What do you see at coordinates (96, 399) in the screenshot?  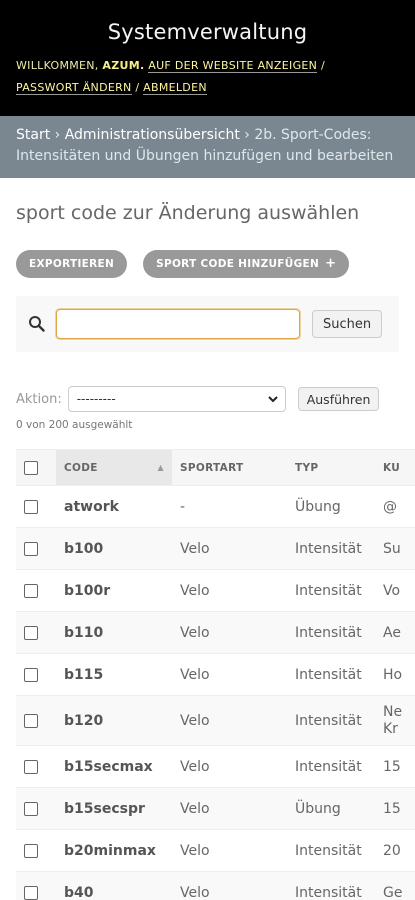 I see `action-selected-value: ---------` at bounding box center [96, 399].